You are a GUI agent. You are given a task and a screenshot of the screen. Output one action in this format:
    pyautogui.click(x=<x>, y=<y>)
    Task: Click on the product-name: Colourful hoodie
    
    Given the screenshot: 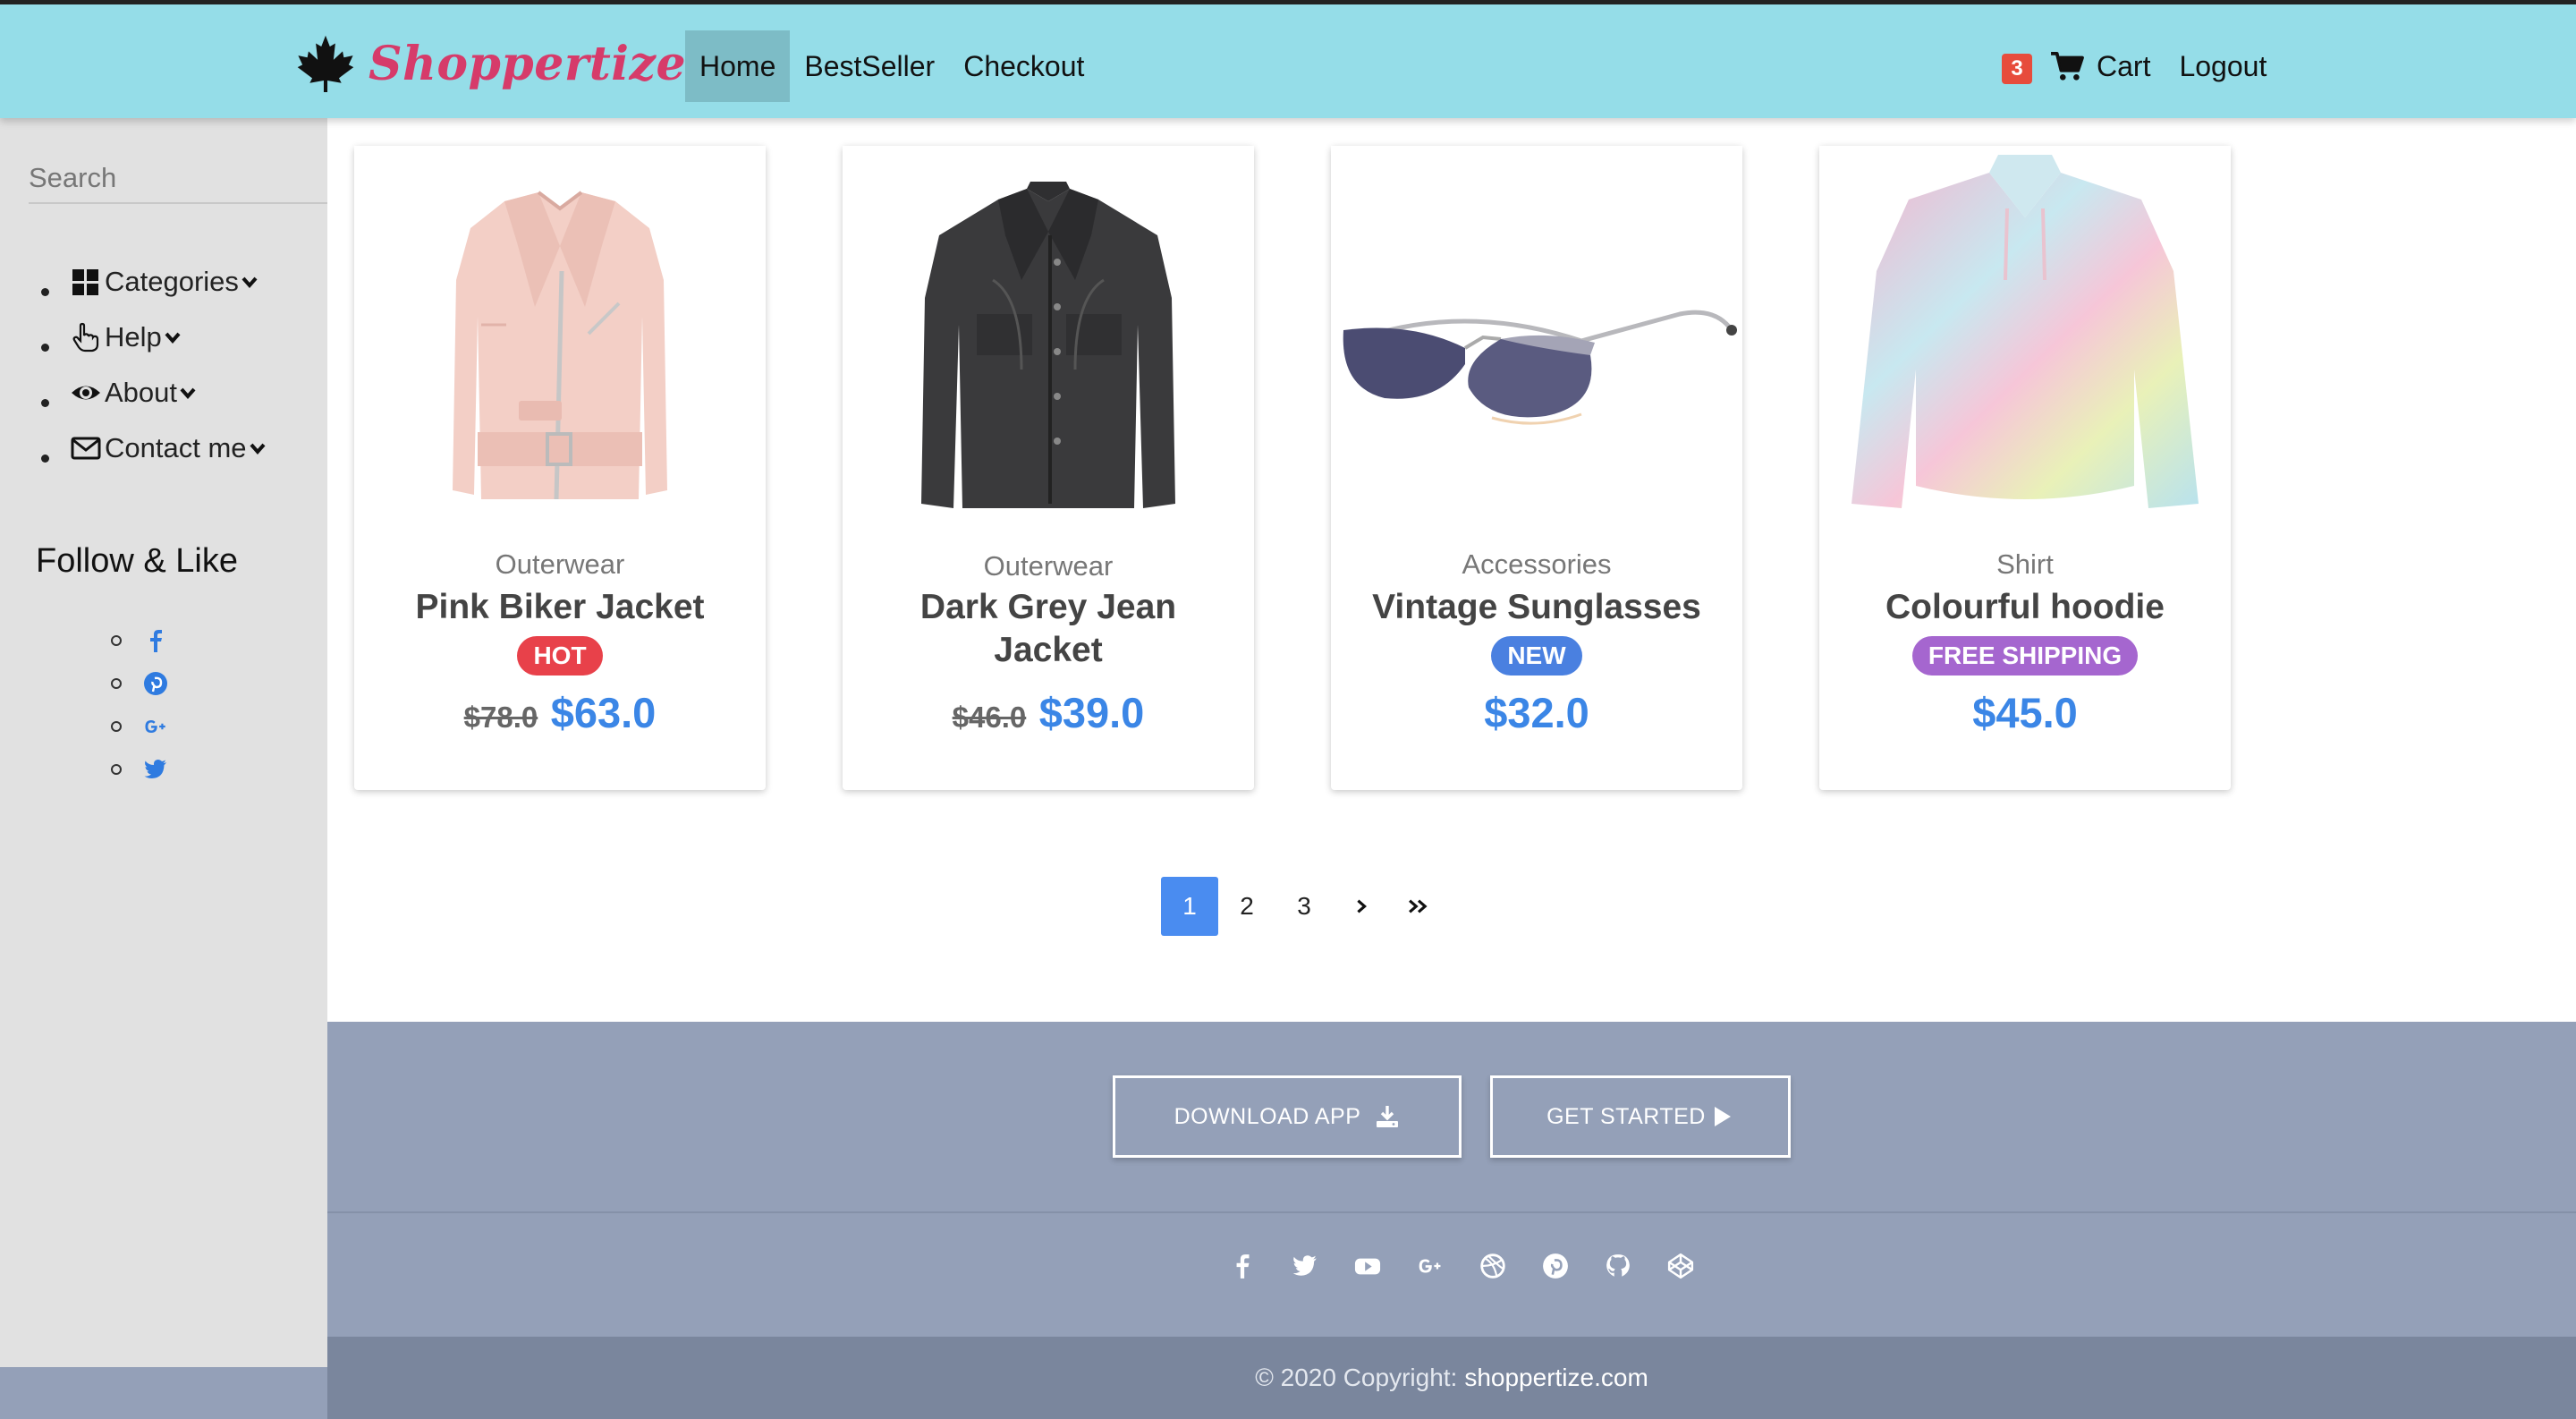 What is the action you would take?
    pyautogui.click(x=2025, y=607)
    